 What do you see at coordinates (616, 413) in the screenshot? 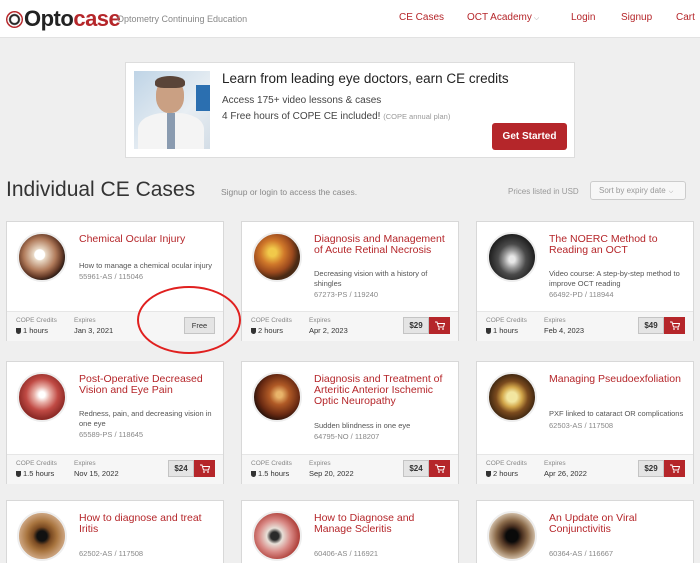
I see `case-description: PXF linked to cataract OR complications` at bounding box center [616, 413].